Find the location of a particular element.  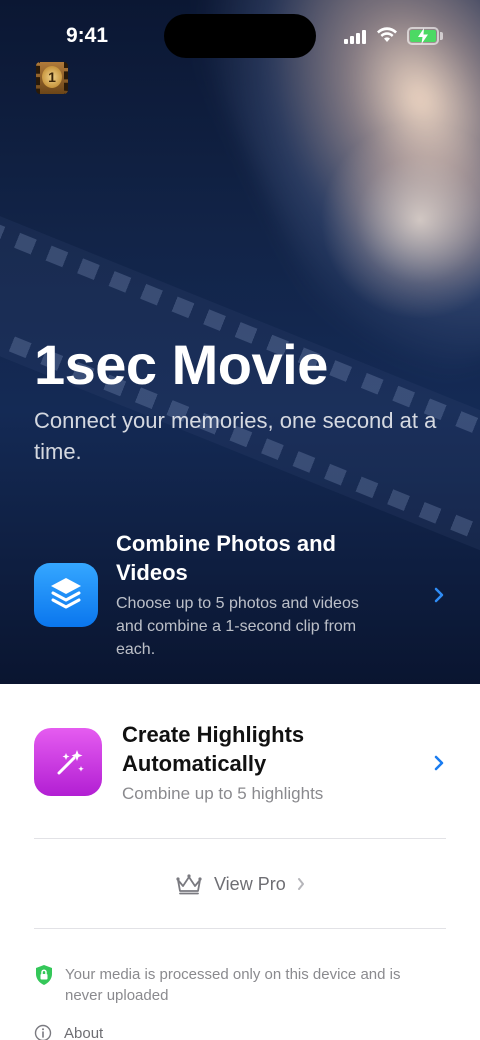

status-bar: 9:41 is located at coordinates (240, 35).